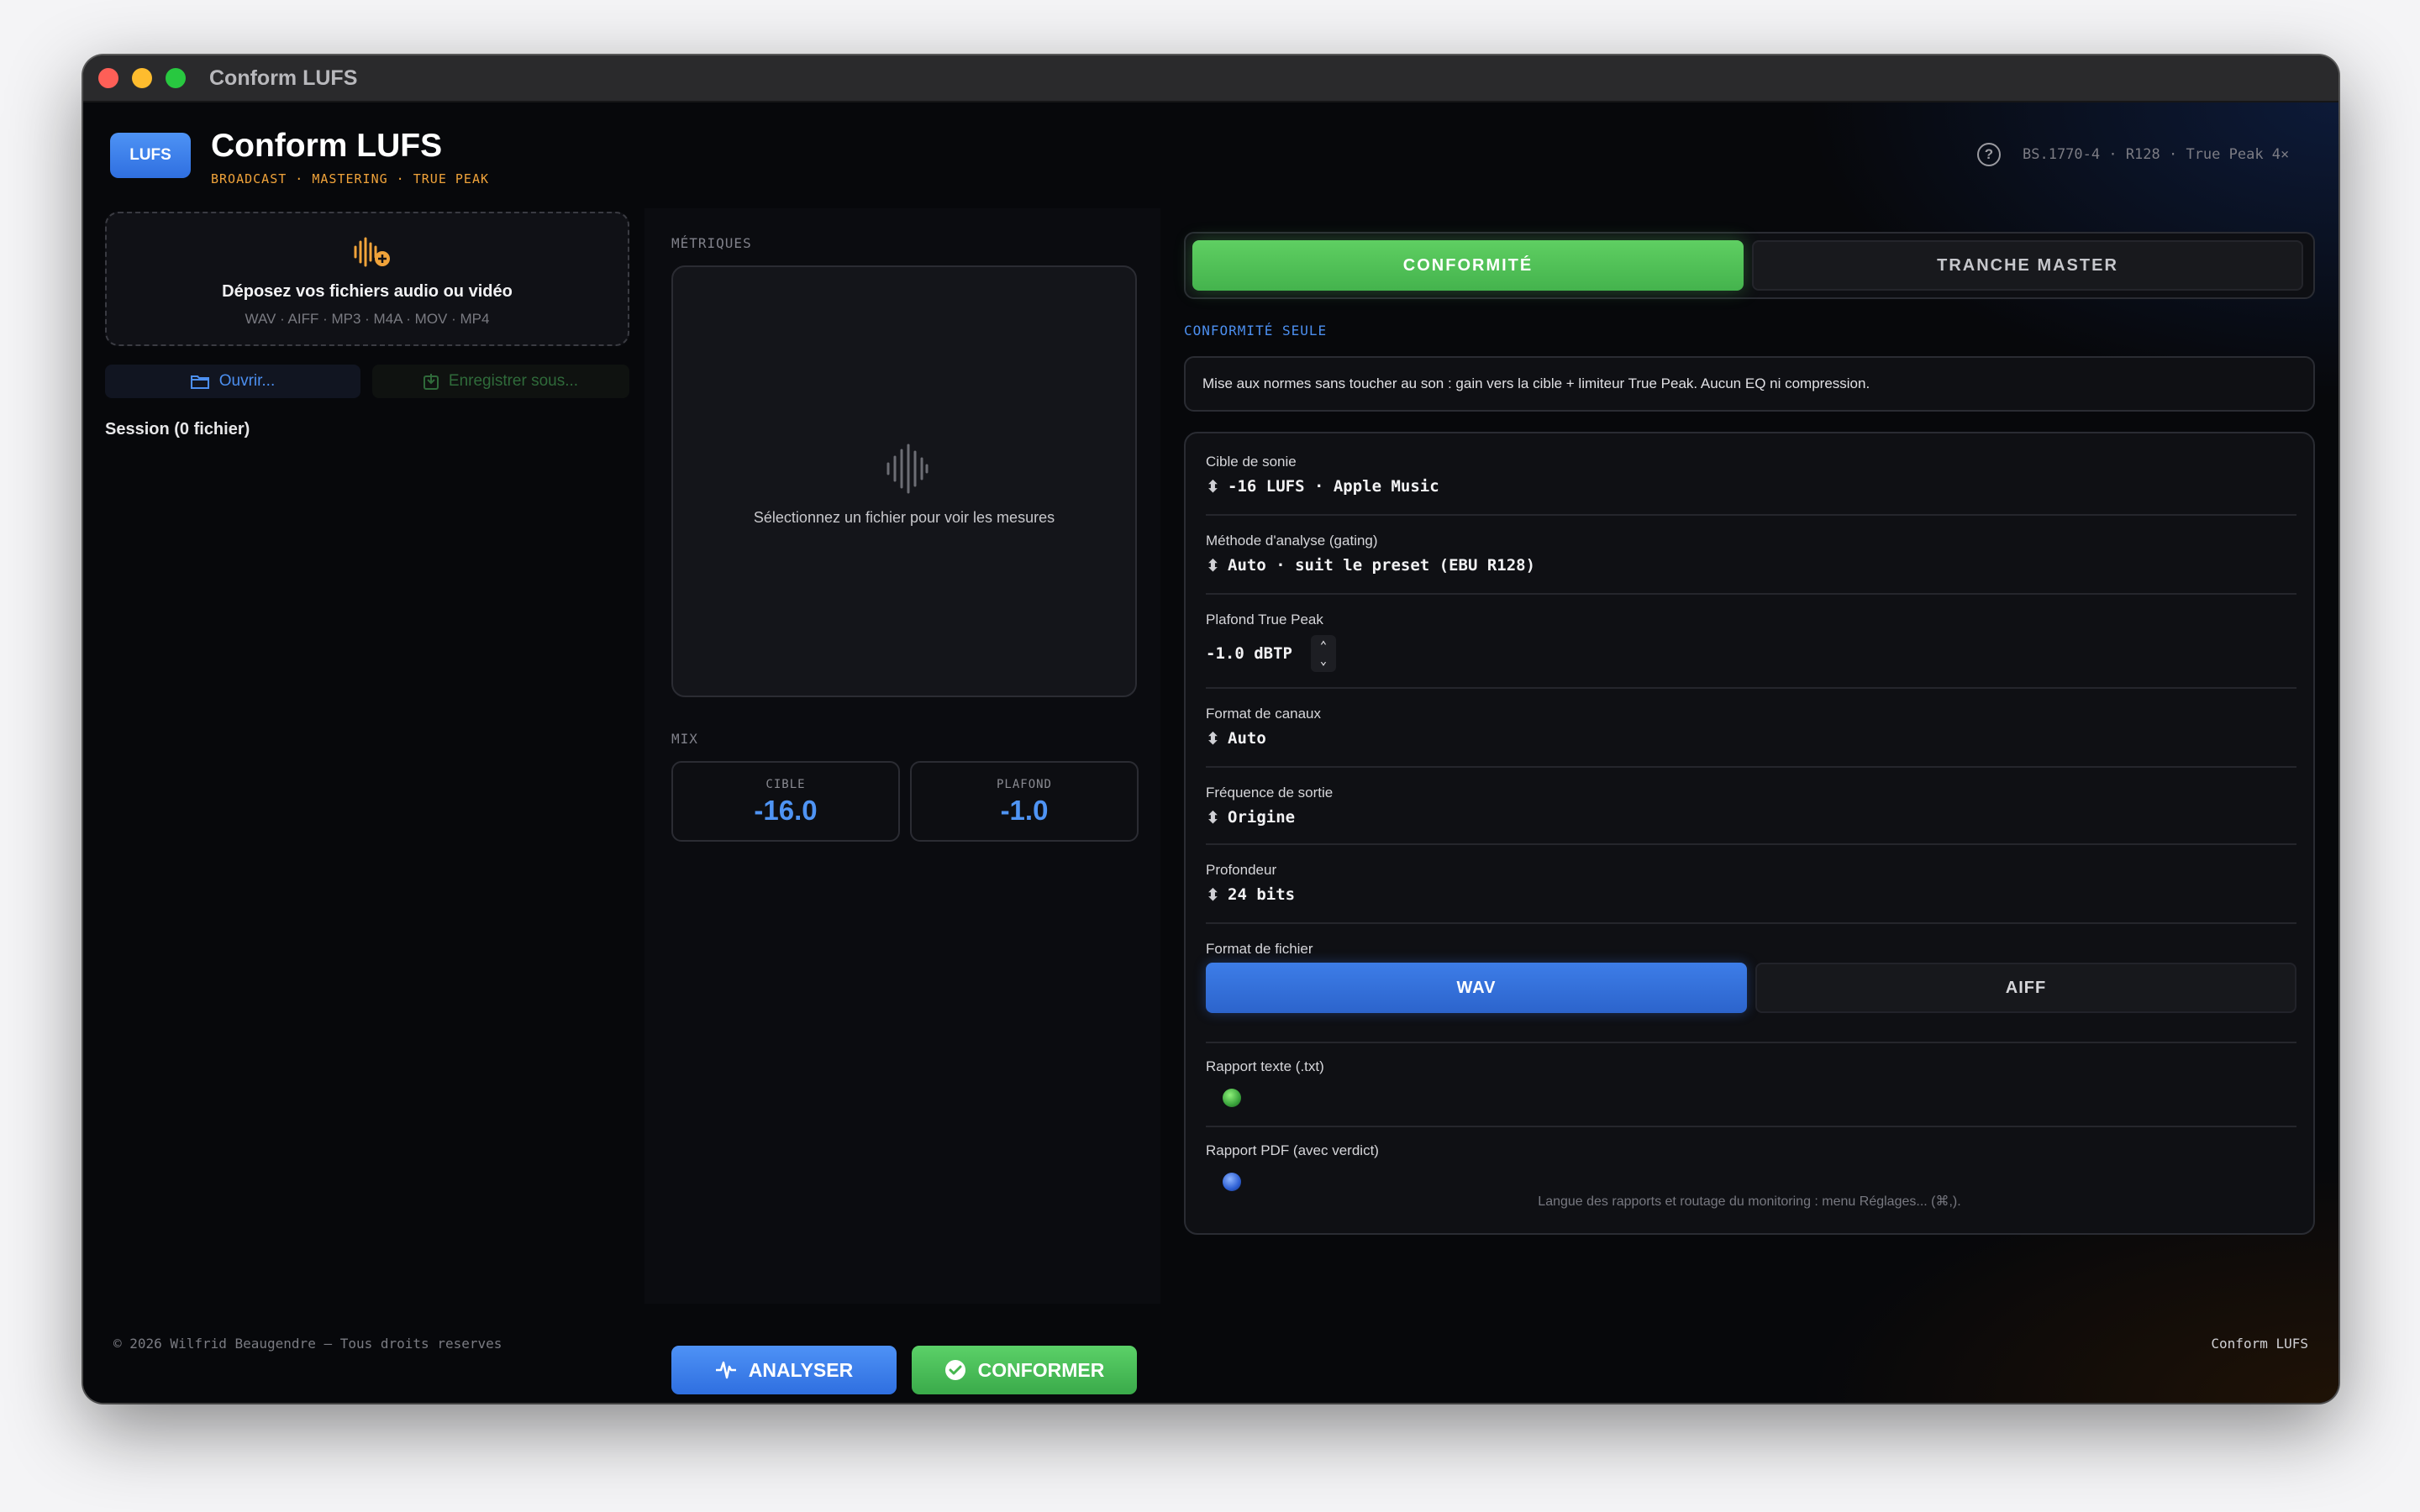 This screenshot has width=2420, height=1512. I want to click on channel-format-select: ⬍ Auto, so click(1236, 738).